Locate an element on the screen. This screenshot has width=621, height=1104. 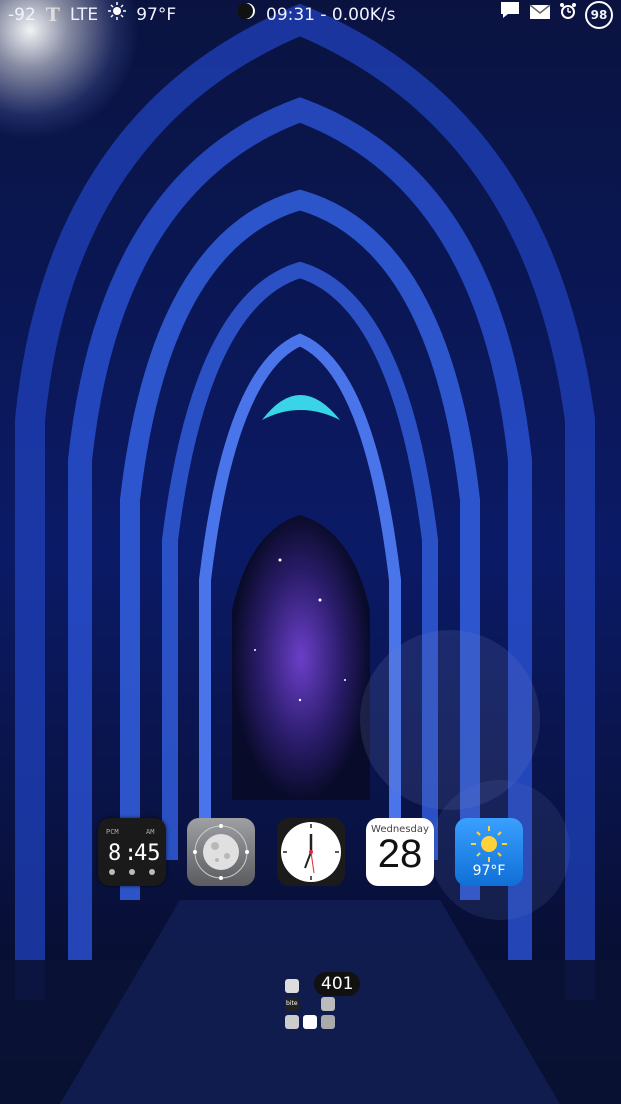
signal-strength: -92 is located at coordinates (22, 15).